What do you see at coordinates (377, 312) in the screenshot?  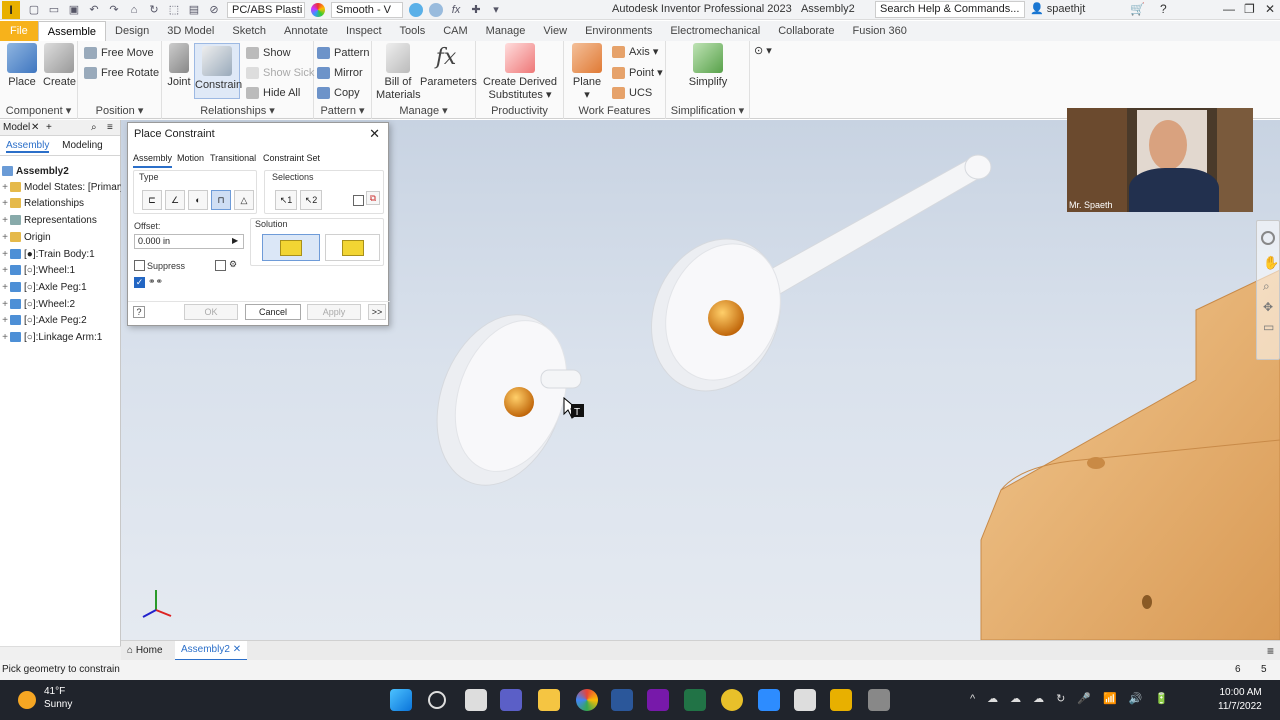 I see `more-button: >>` at bounding box center [377, 312].